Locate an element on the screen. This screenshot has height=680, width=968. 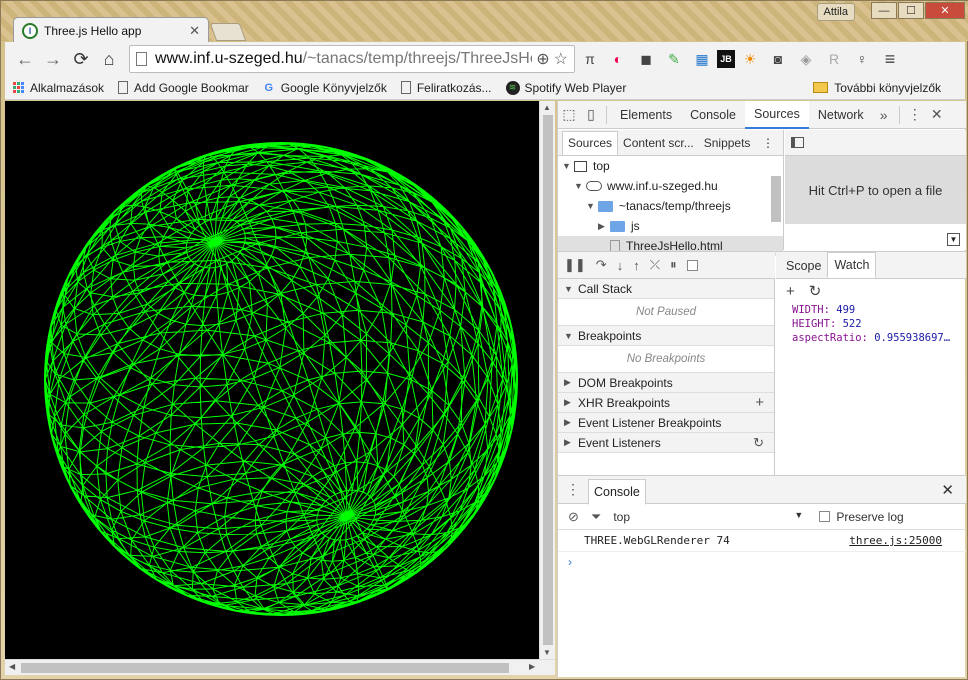
extension-r-icon: R is located at coordinates (834, 59).